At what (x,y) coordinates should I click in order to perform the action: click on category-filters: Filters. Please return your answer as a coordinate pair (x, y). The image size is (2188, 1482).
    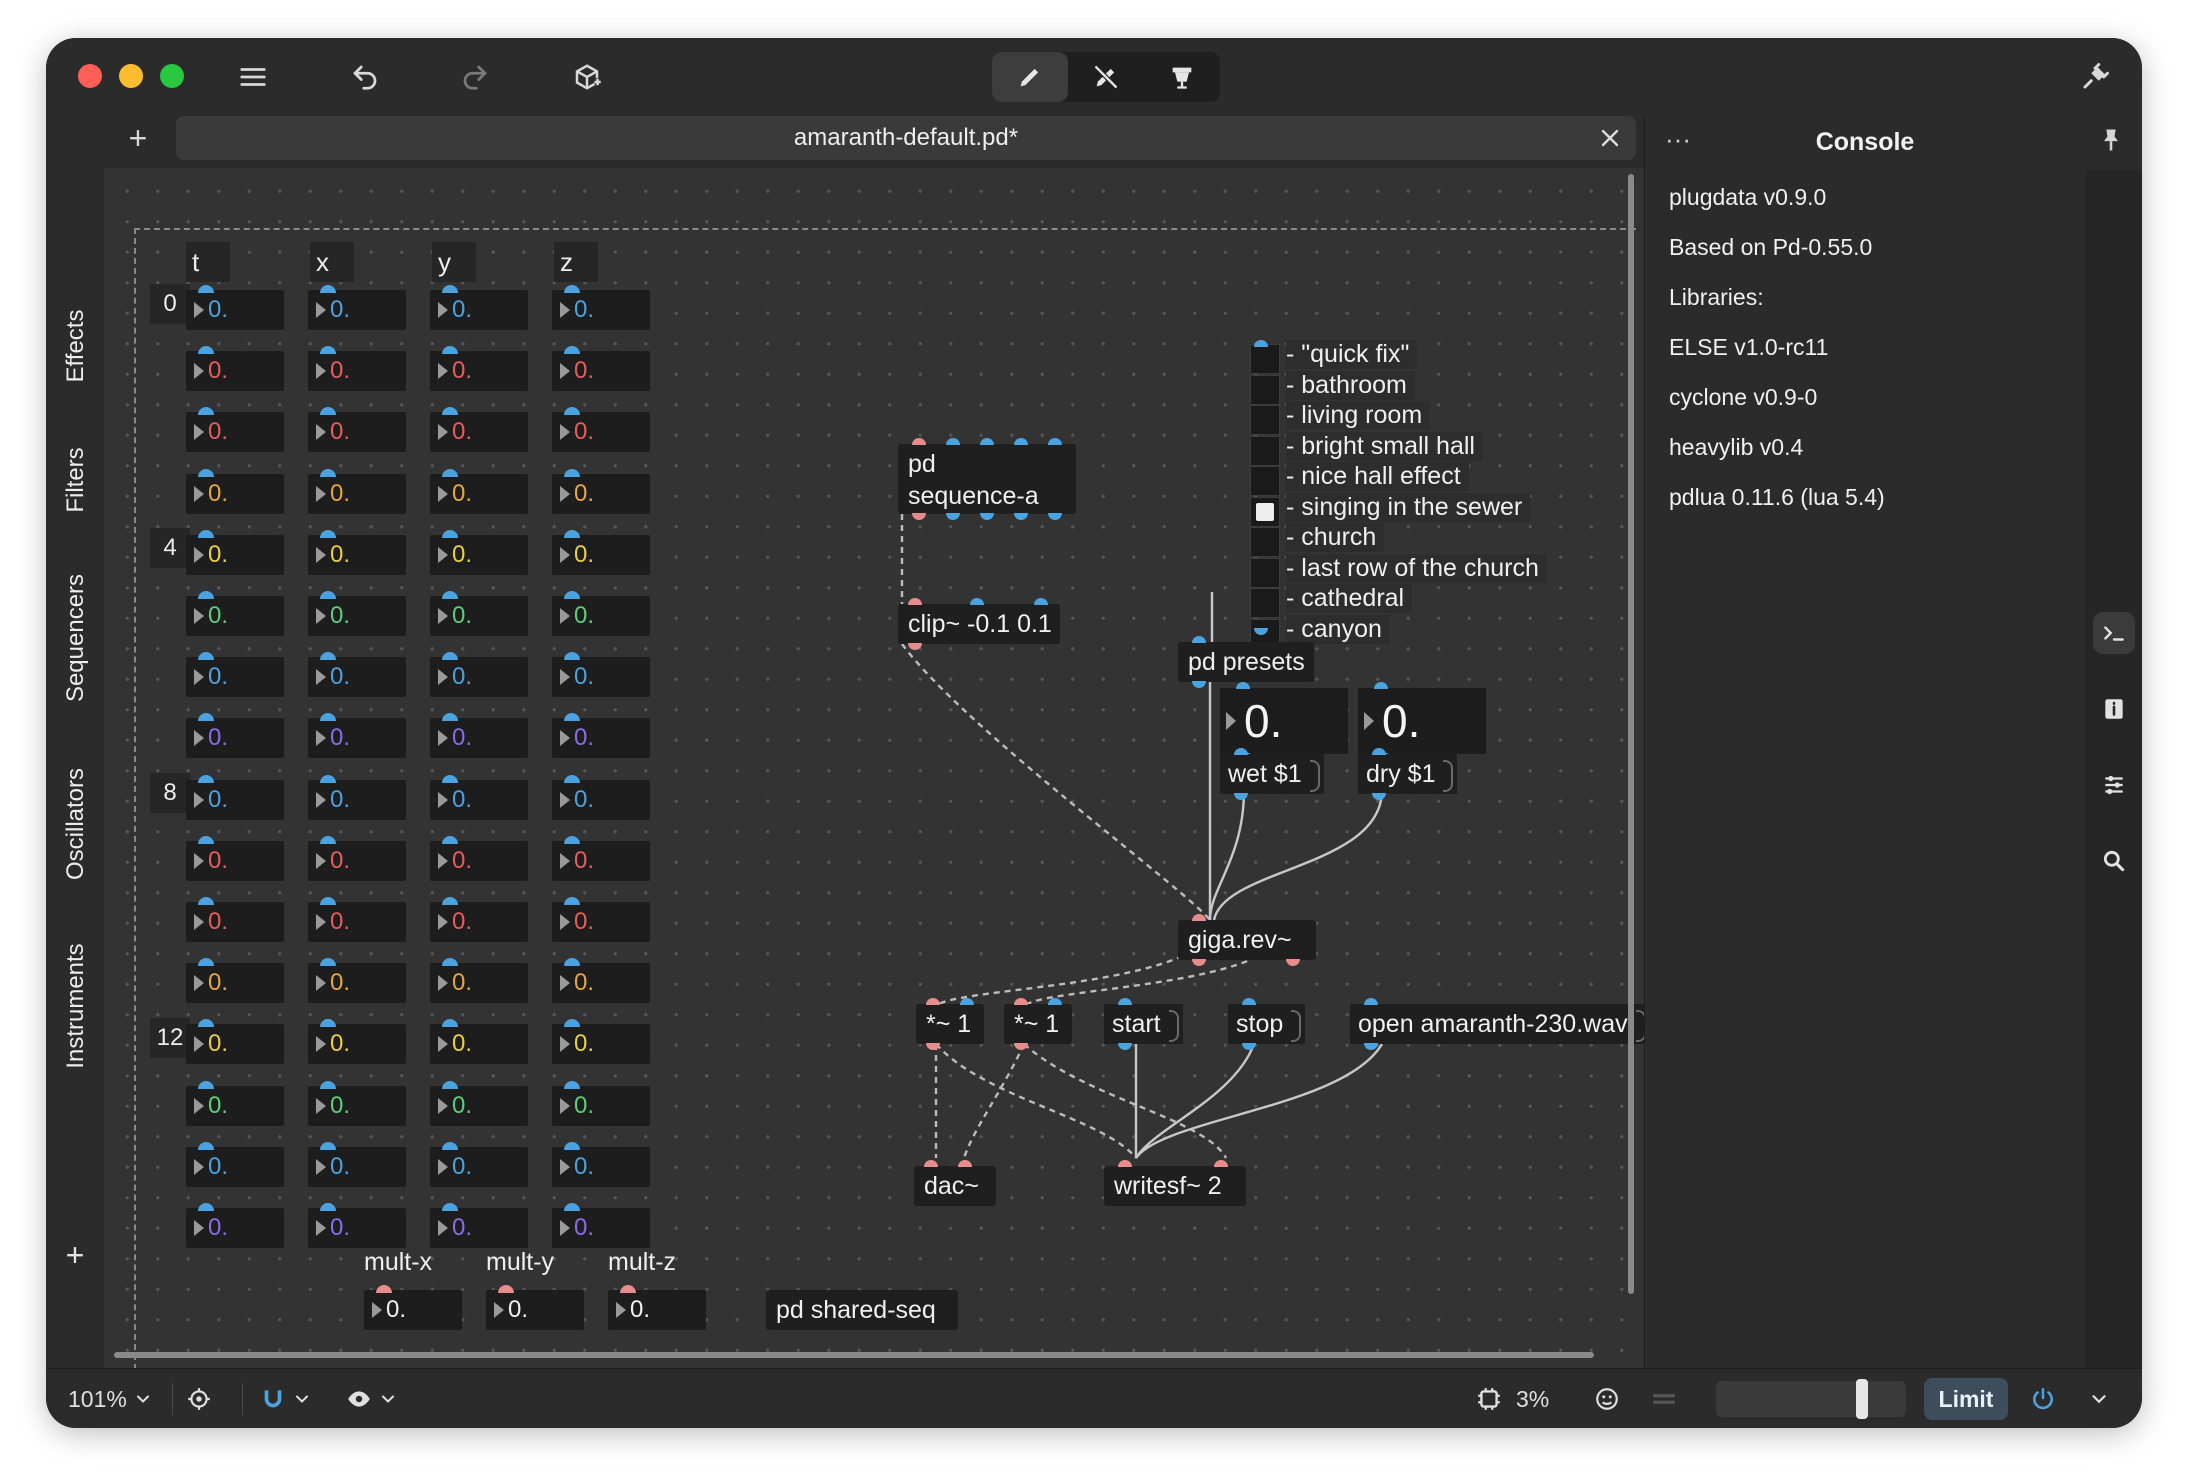
    Looking at the image, I should click on (76, 479).